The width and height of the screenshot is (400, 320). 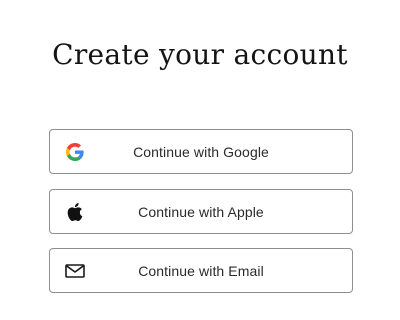 I want to click on continue-with-email-label: Continue with Email, so click(x=201, y=270).